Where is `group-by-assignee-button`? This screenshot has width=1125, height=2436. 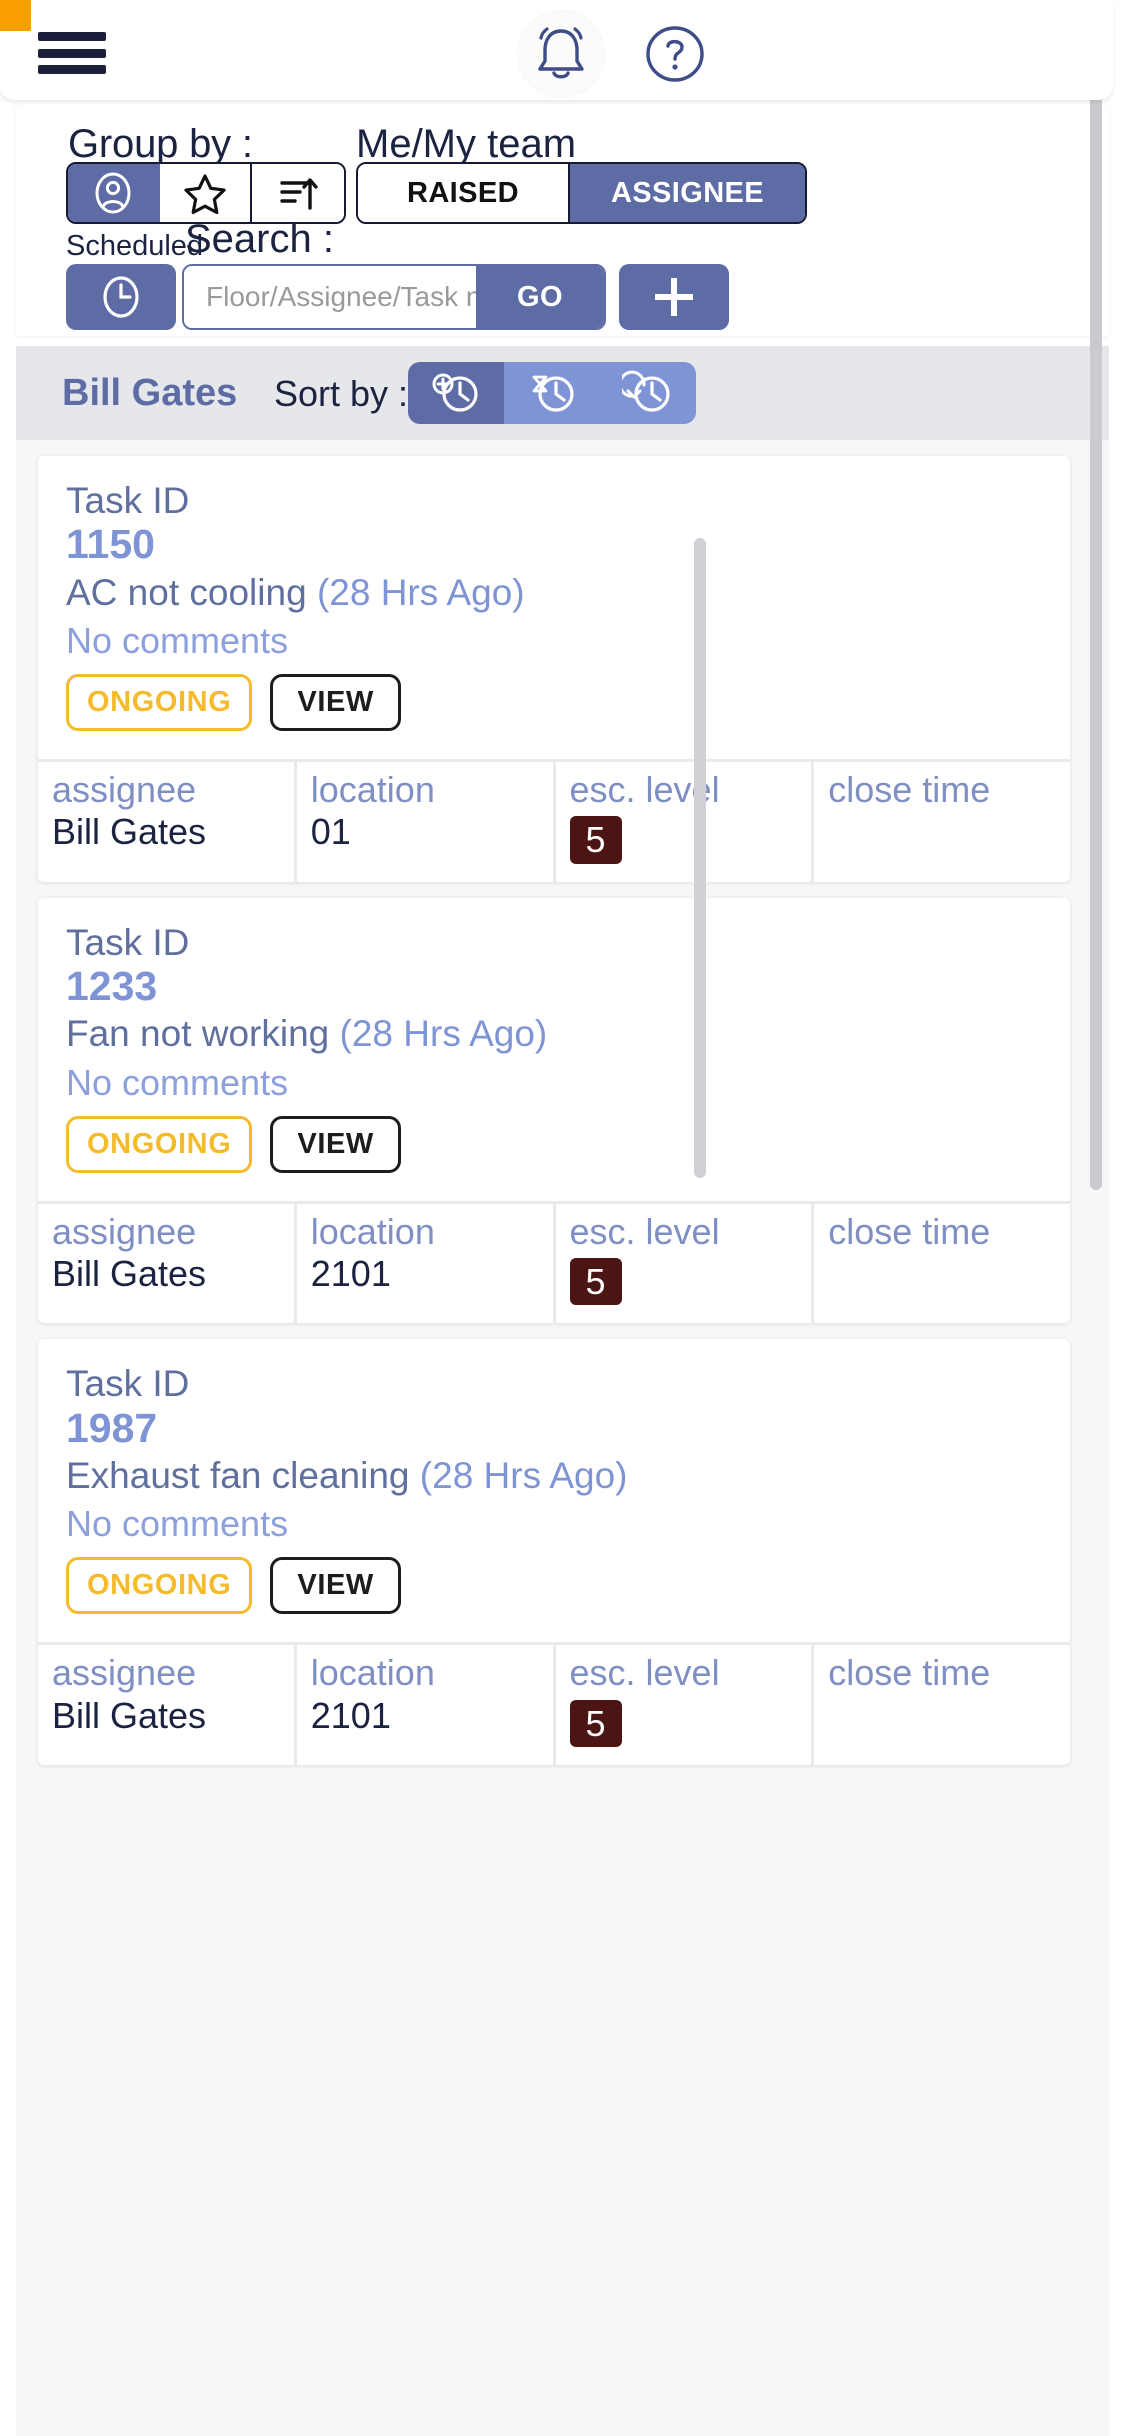 group-by-assignee-button is located at coordinates (114, 193).